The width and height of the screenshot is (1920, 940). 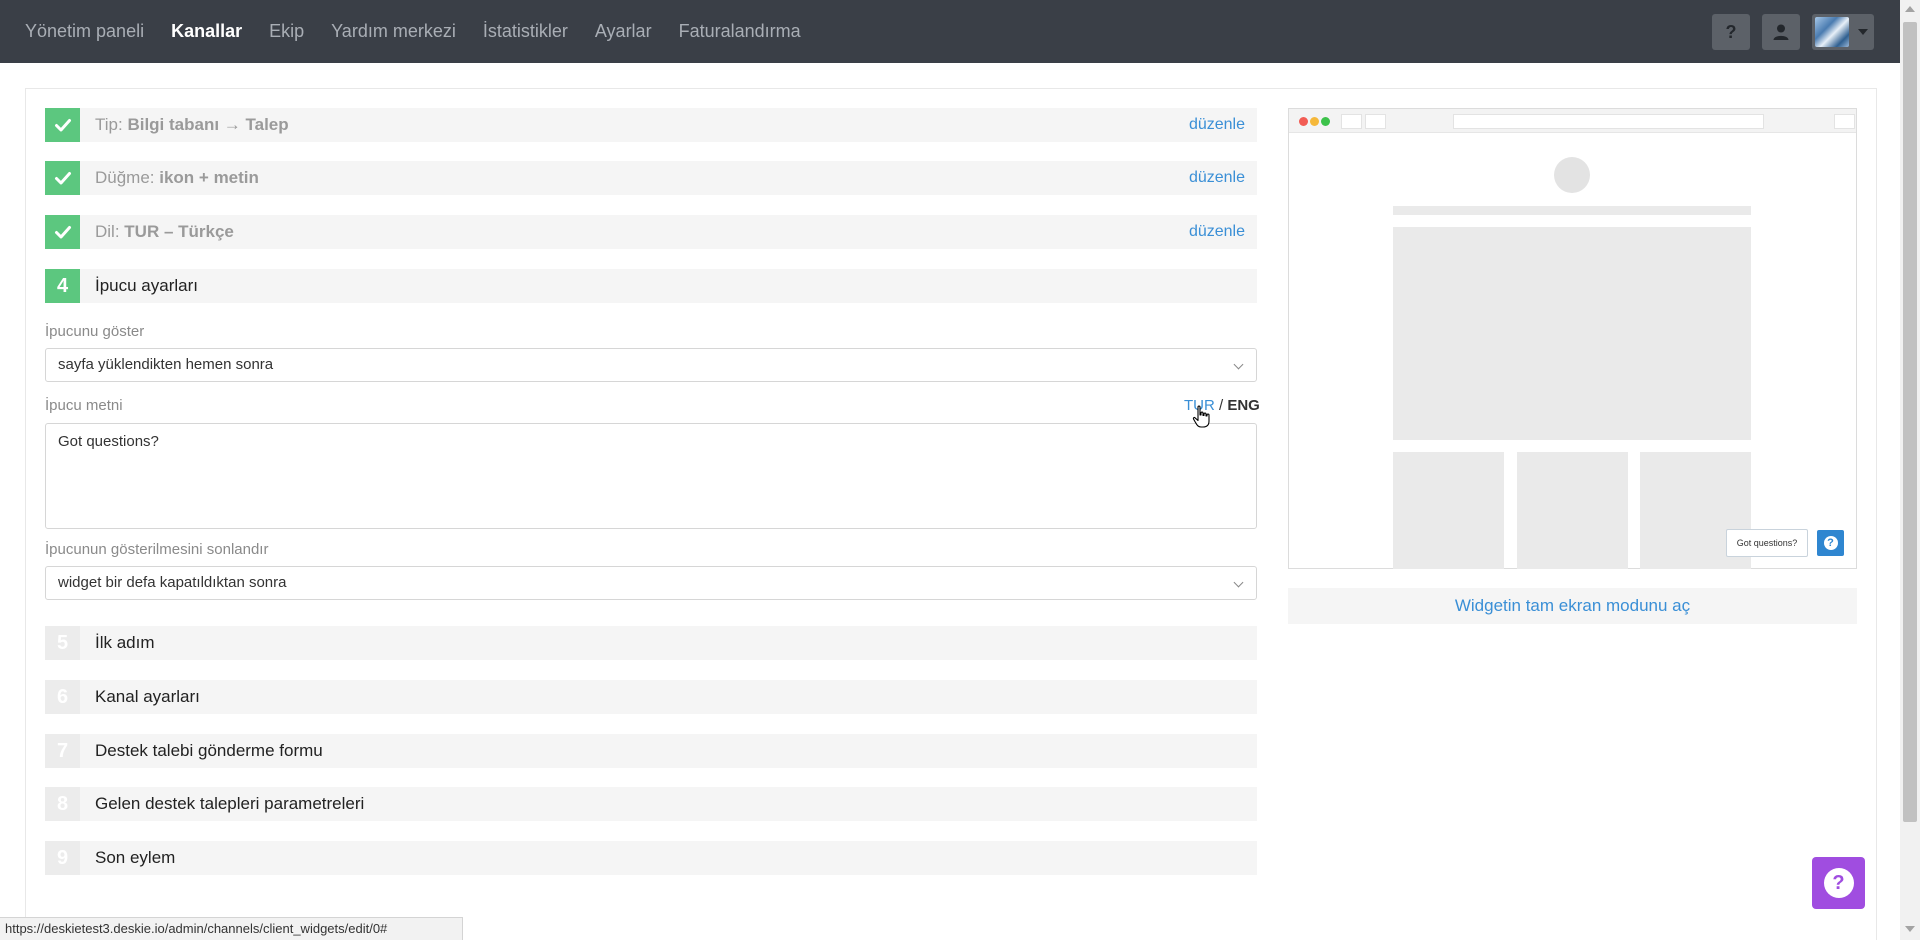 What do you see at coordinates (146, 285) in the screenshot?
I see `step-label: İpucu ayarları` at bounding box center [146, 285].